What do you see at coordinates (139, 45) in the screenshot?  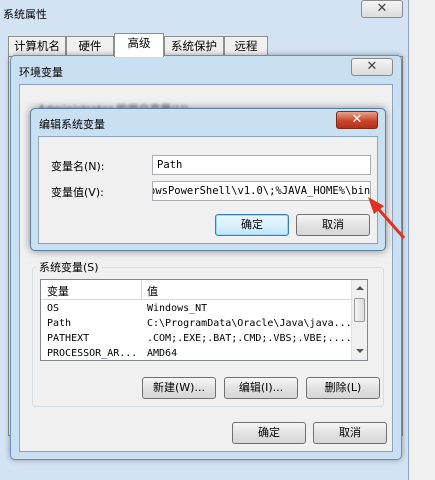 I see `tab-advanced: 高级` at bounding box center [139, 45].